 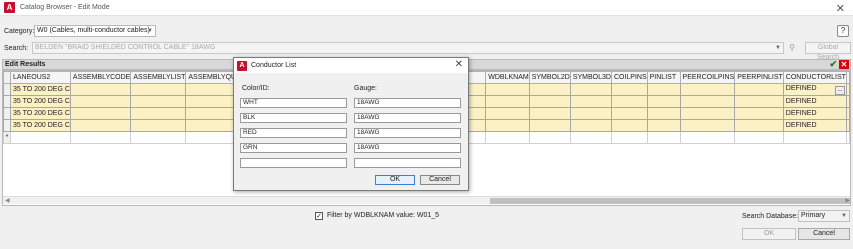 What do you see at coordinates (629, 77) in the screenshot?
I see `column-header: COILPINS` at bounding box center [629, 77].